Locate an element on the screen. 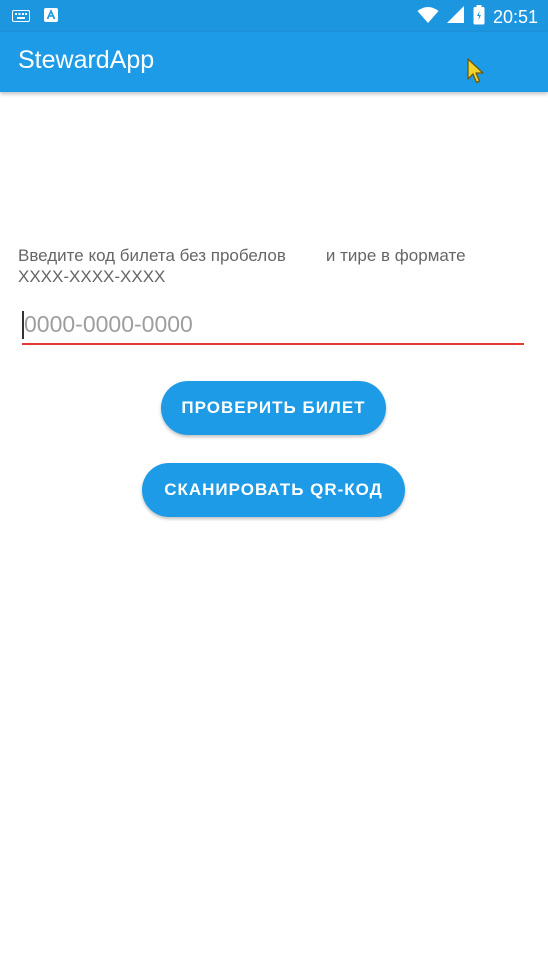  ticket-code-field is located at coordinates (273, 325).